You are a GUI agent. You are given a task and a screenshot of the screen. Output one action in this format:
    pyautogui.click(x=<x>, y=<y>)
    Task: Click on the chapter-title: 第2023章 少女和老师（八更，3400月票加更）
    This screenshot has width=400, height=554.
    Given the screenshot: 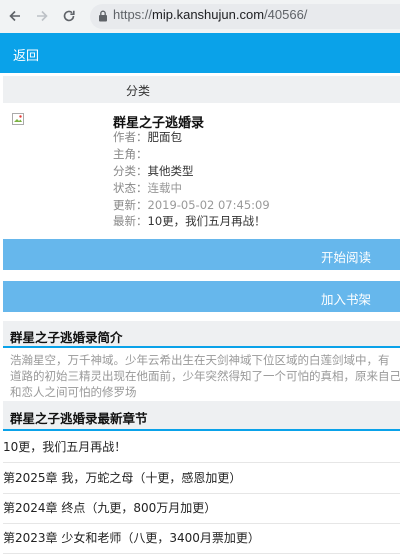 What is the action you would take?
    pyautogui.click(x=131, y=537)
    